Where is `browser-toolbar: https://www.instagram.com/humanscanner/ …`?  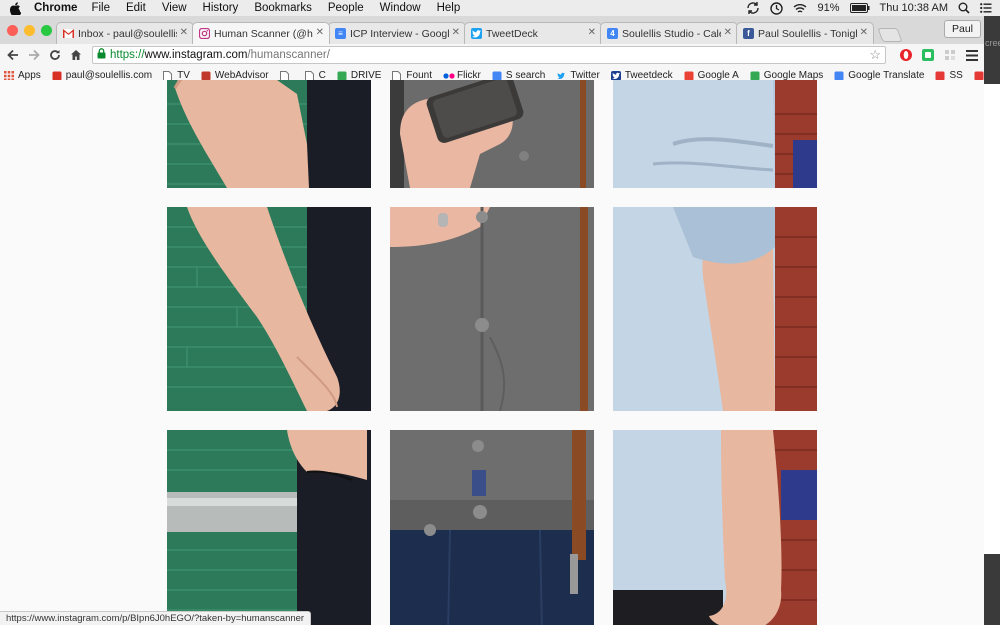 browser-toolbar: https://www.instagram.com/humanscanner/ … is located at coordinates (492, 55).